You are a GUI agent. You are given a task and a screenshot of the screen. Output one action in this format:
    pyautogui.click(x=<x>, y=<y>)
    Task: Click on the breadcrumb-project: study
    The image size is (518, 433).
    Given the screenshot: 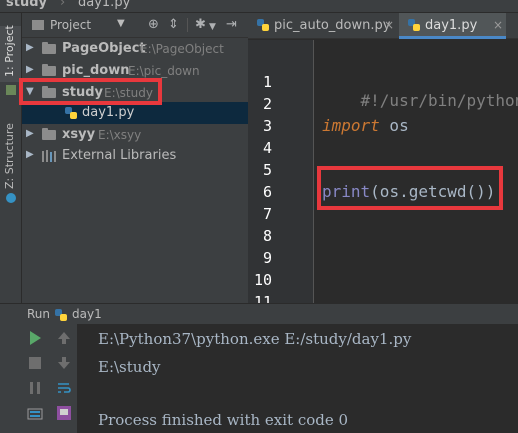 What is the action you would take?
    pyautogui.click(x=26, y=5)
    